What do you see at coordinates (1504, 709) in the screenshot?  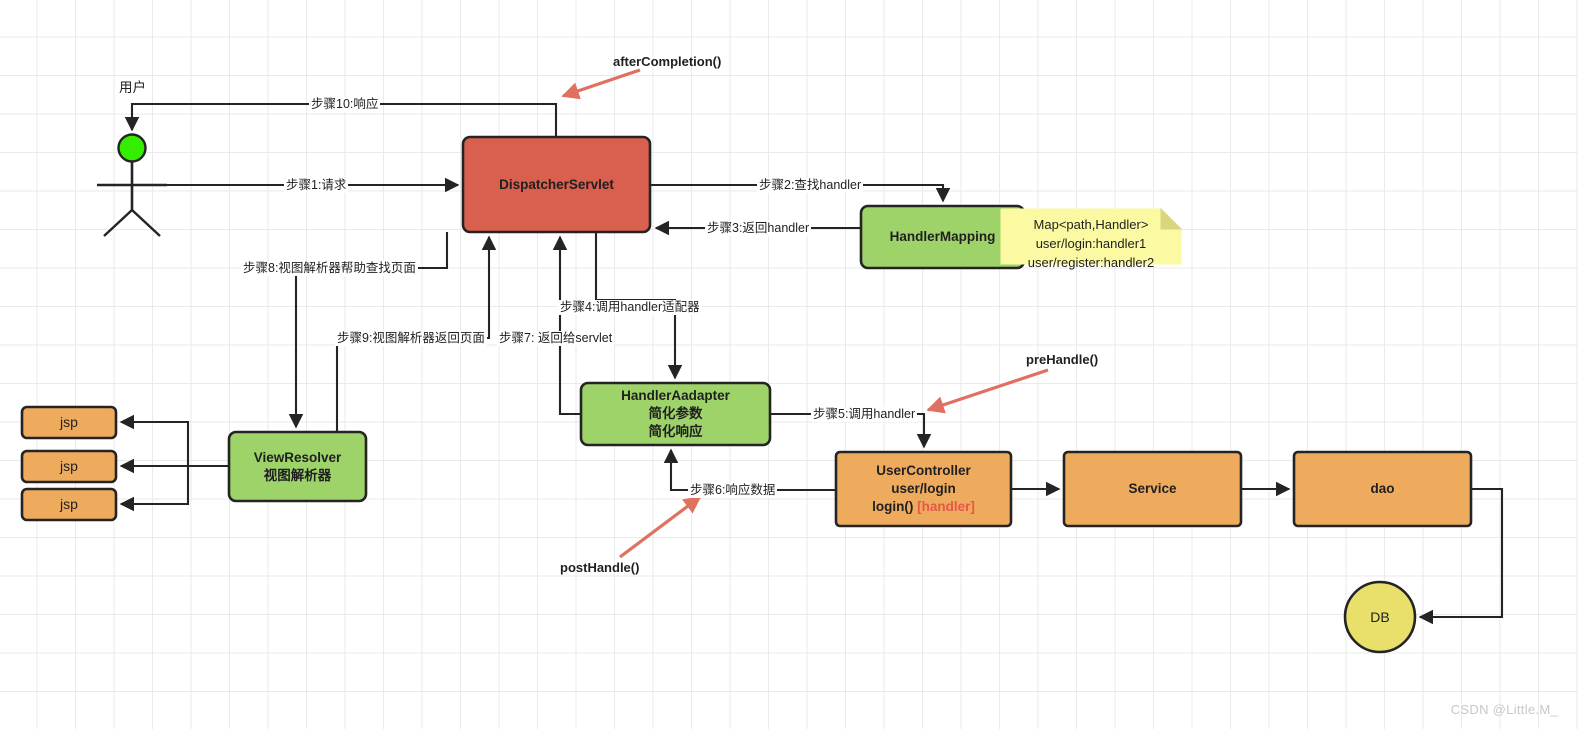 I see `watermark: CSDN @Little.M_` at bounding box center [1504, 709].